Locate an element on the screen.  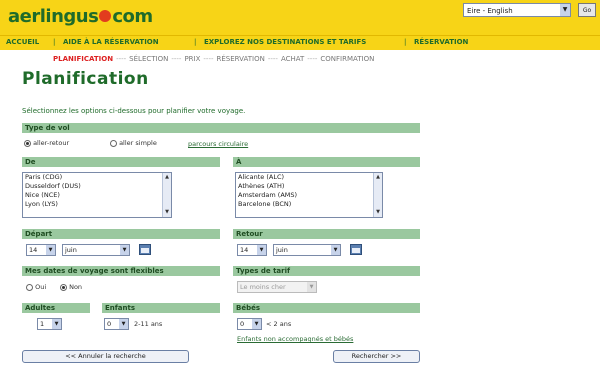
nav-item-help: AIDE À LA RÉSERVATION is located at coordinates (111, 42).